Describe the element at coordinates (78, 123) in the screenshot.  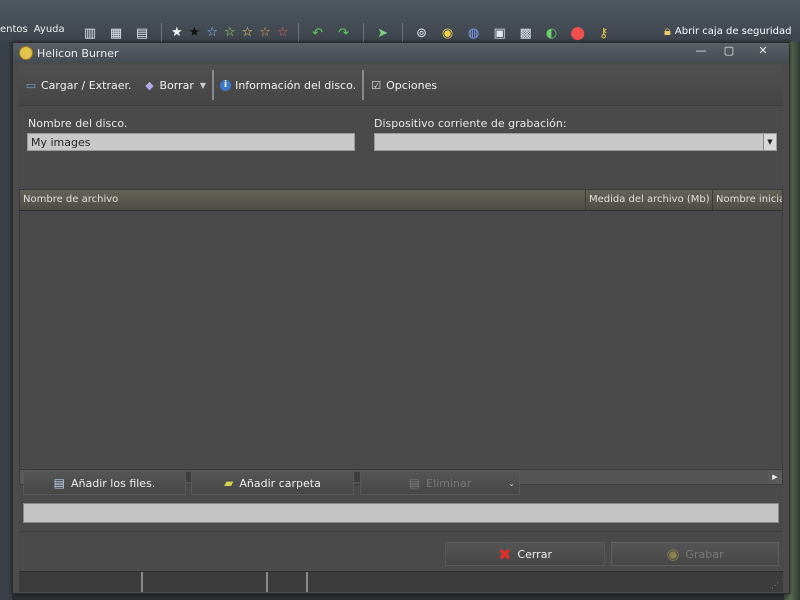
I see `disc-name-label: Nombre del disco.` at that location.